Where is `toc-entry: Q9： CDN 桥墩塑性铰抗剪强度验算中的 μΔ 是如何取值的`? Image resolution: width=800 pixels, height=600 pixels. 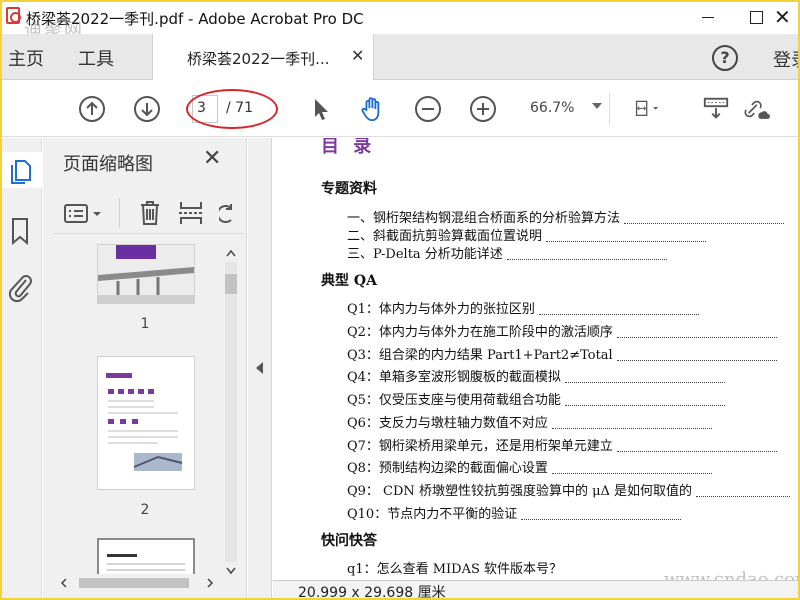
toc-entry: Q9： CDN 桥墩塑性铰抗剪强度验算中的 μΔ 是如何取值的 is located at coordinates (568, 489).